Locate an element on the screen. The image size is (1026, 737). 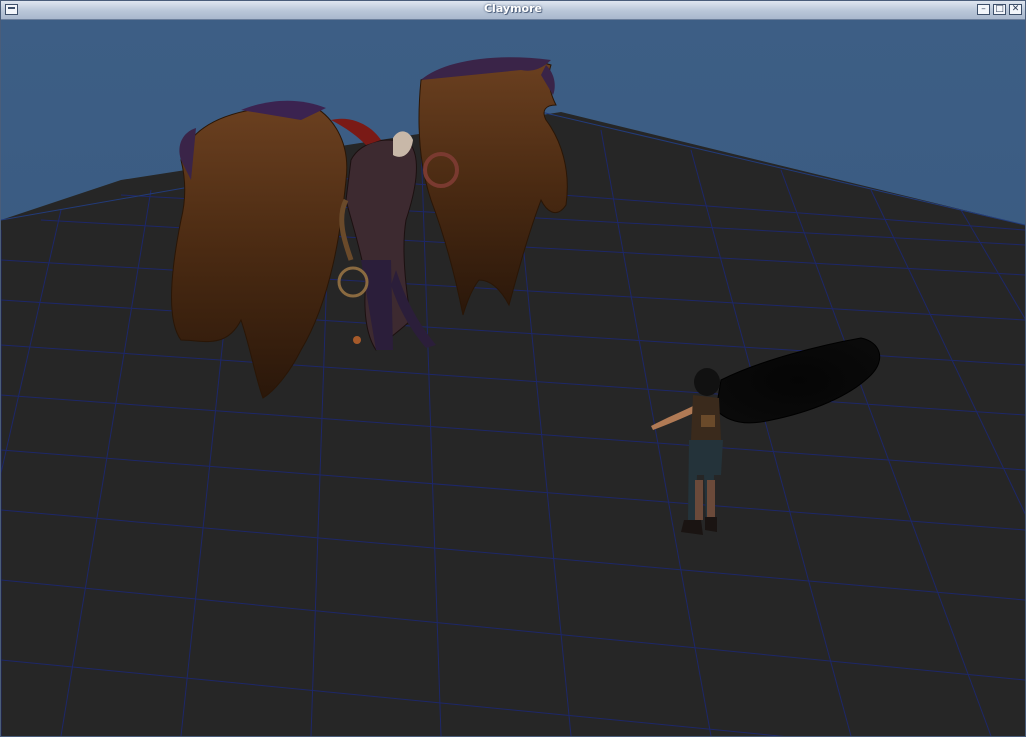
minimize-button: – is located at coordinates (983, 9).